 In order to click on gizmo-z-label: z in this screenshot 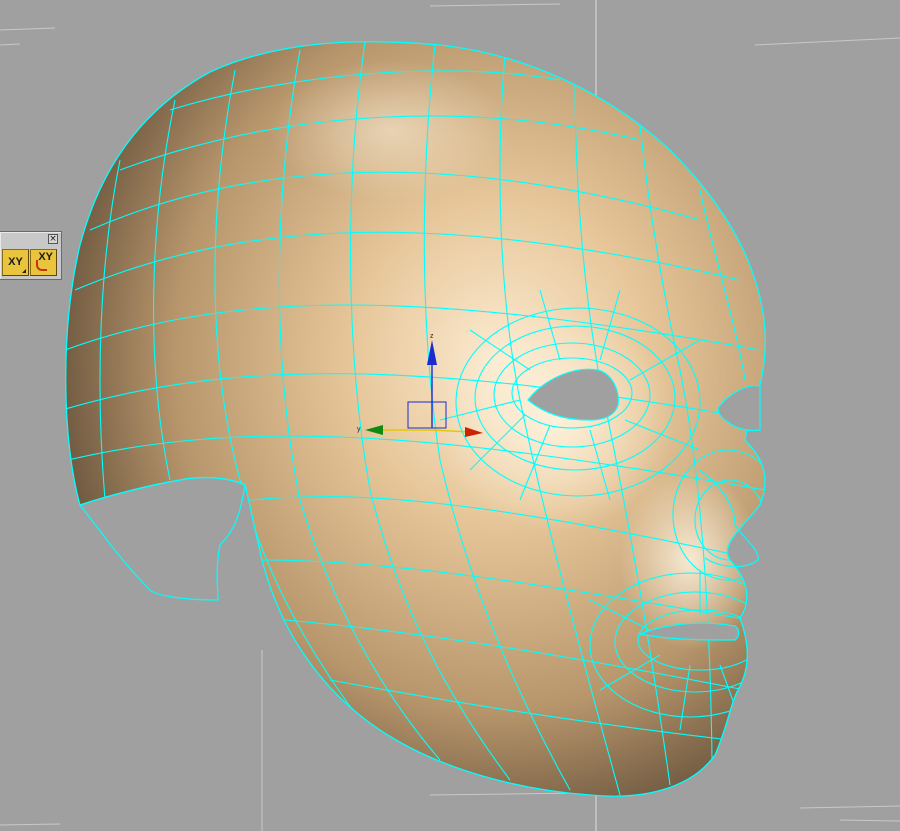, I will do `click(432, 336)`.